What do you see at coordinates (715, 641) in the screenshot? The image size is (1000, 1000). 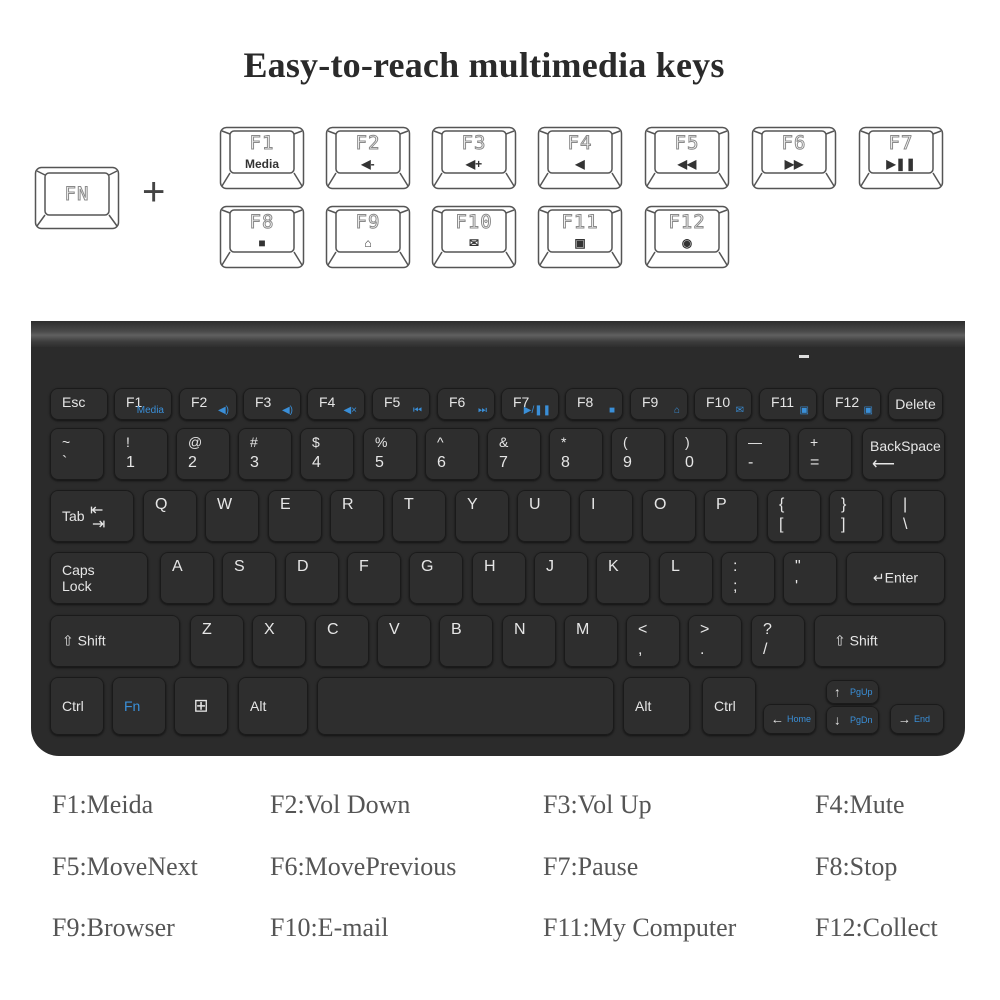 I see `key-.: >.` at bounding box center [715, 641].